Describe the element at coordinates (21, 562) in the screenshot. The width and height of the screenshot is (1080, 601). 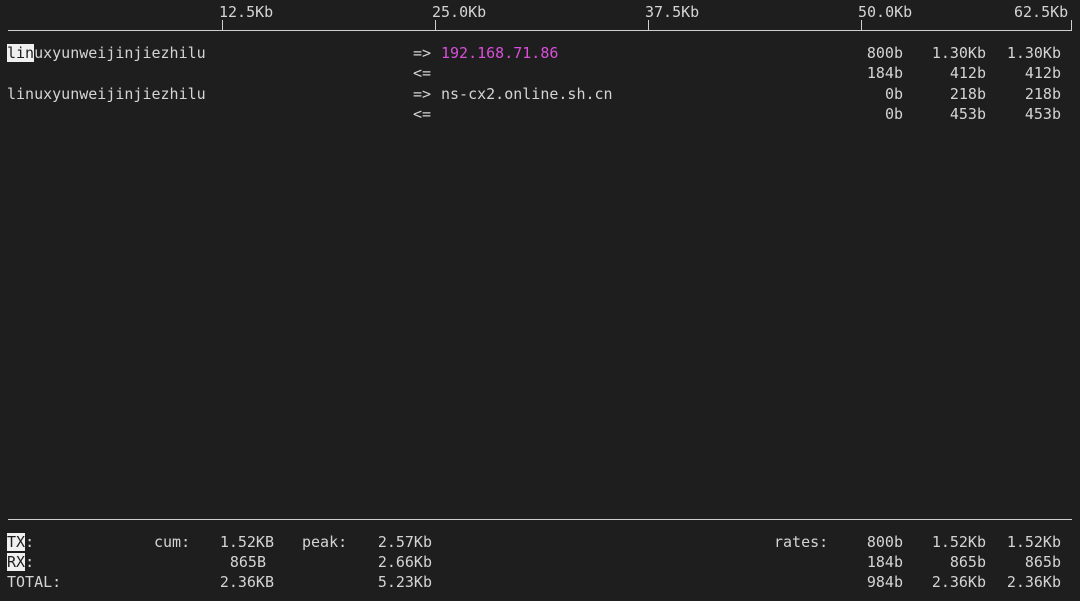
I see `rx-label: RX:` at that location.